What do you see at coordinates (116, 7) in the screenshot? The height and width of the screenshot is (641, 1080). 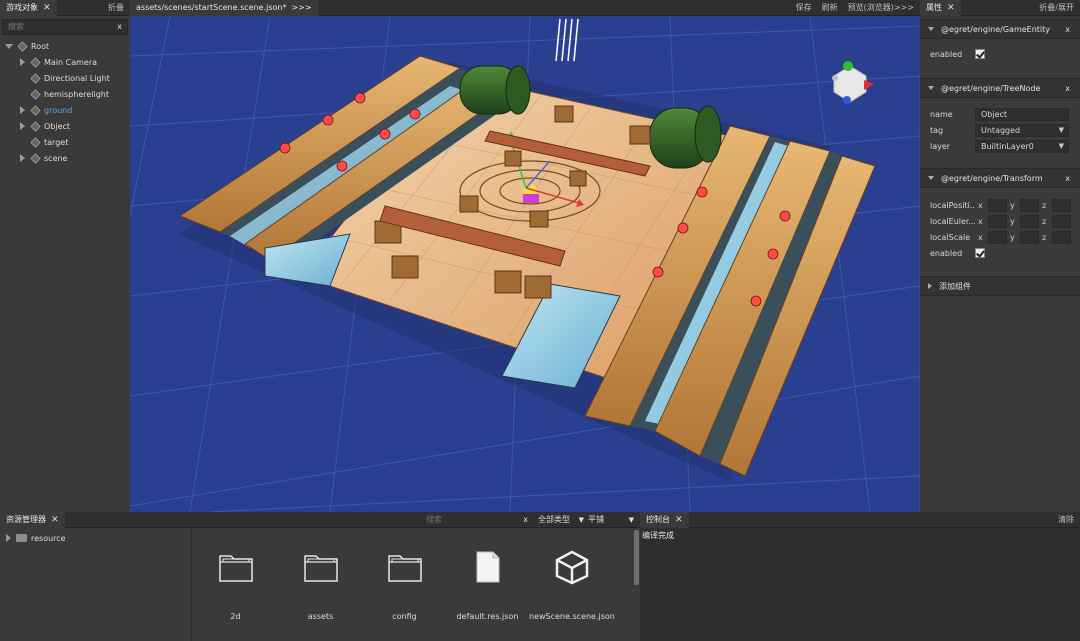 I see `collapse-button: 折叠` at bounding box center [116, 7].